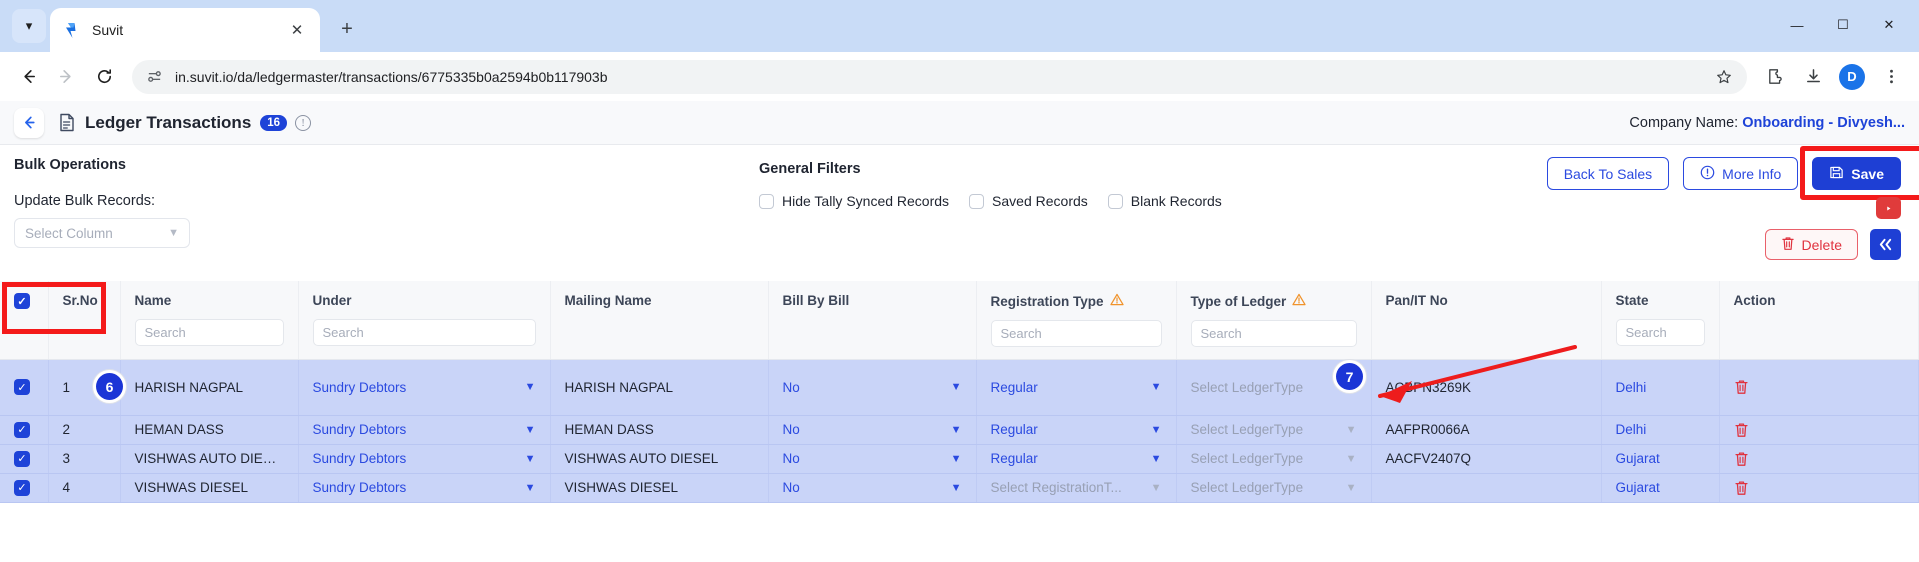 Image resolution: width=1919 pixels, height=562 pixels. I want to click on delete-button: Delete, so click(1811, 244).